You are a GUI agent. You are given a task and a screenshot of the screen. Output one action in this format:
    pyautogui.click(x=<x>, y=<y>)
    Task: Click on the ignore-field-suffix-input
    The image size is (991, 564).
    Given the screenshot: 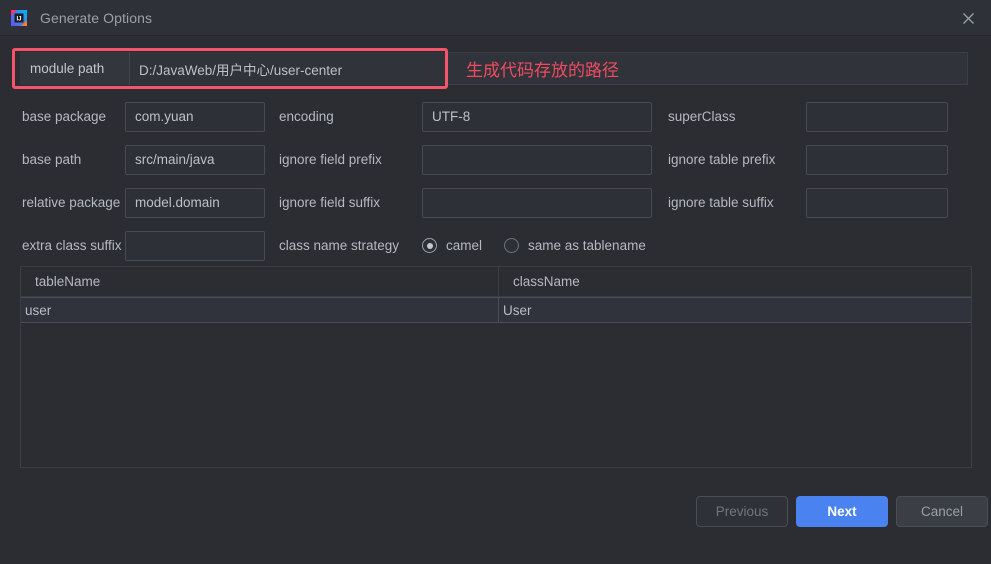 What is the action you would take?
    pyautogui.click(x=537, y=202)
    